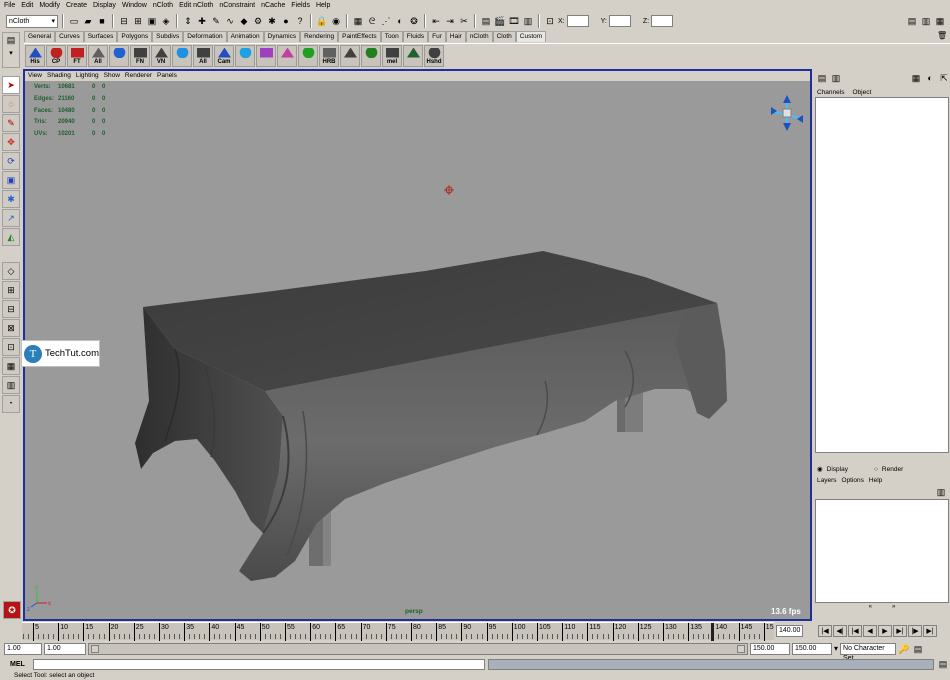  Describe the element at coordinates (300, 5) in the screenshot. I see `menu-fields: Fields` at that location.